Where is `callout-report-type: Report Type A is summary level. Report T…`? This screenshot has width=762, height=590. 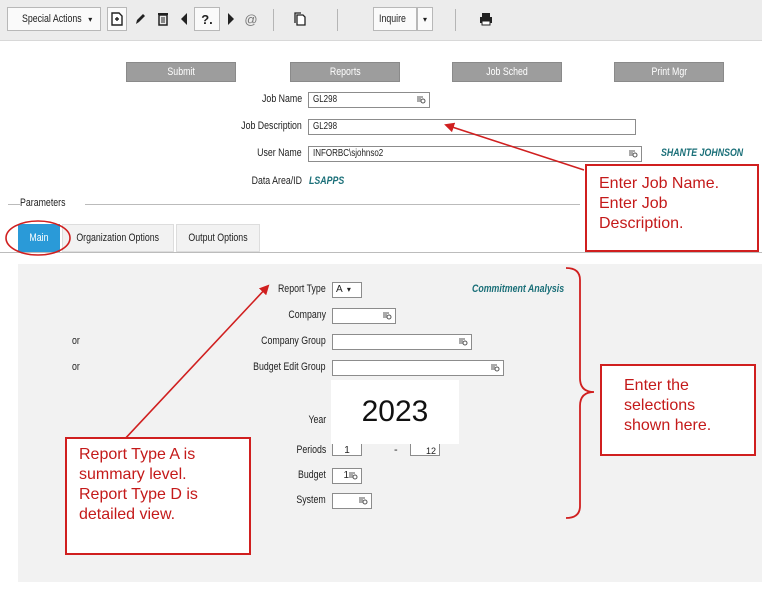 callout-report-type: Report Type A is summary level. Report T… is located at coordinates (158, 496).